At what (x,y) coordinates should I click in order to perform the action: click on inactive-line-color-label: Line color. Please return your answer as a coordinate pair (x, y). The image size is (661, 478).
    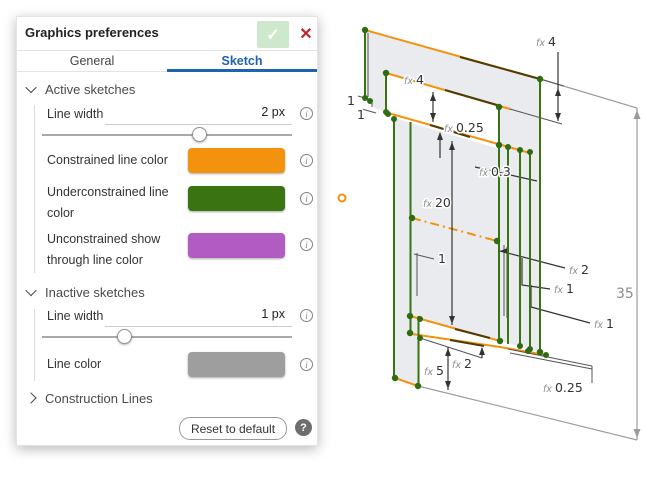
    Looking at the image, I should click on (74, 364).